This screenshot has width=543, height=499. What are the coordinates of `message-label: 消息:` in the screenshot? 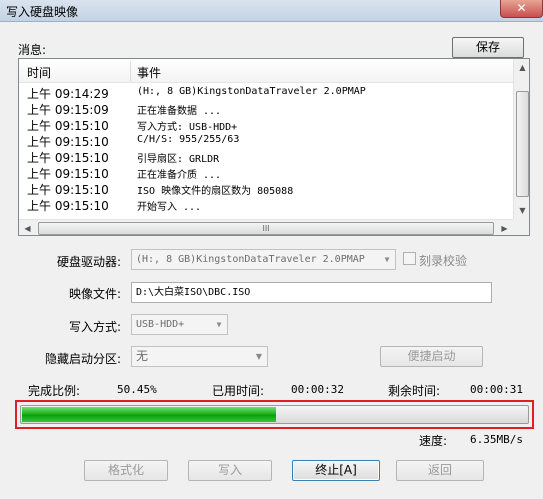 It's located at (32, 50).